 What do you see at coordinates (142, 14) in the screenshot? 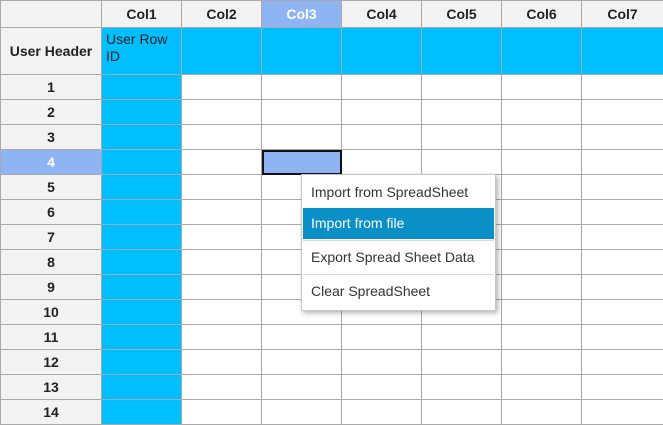
I see `column-header-col1: Col1` at bounding box center [142, 14].